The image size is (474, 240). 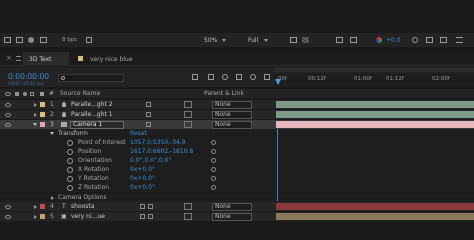 What do you see at coordinates (305, 40) in the screenshot?
I see `transparency-grid-icon` at bounding box center [305, 40].